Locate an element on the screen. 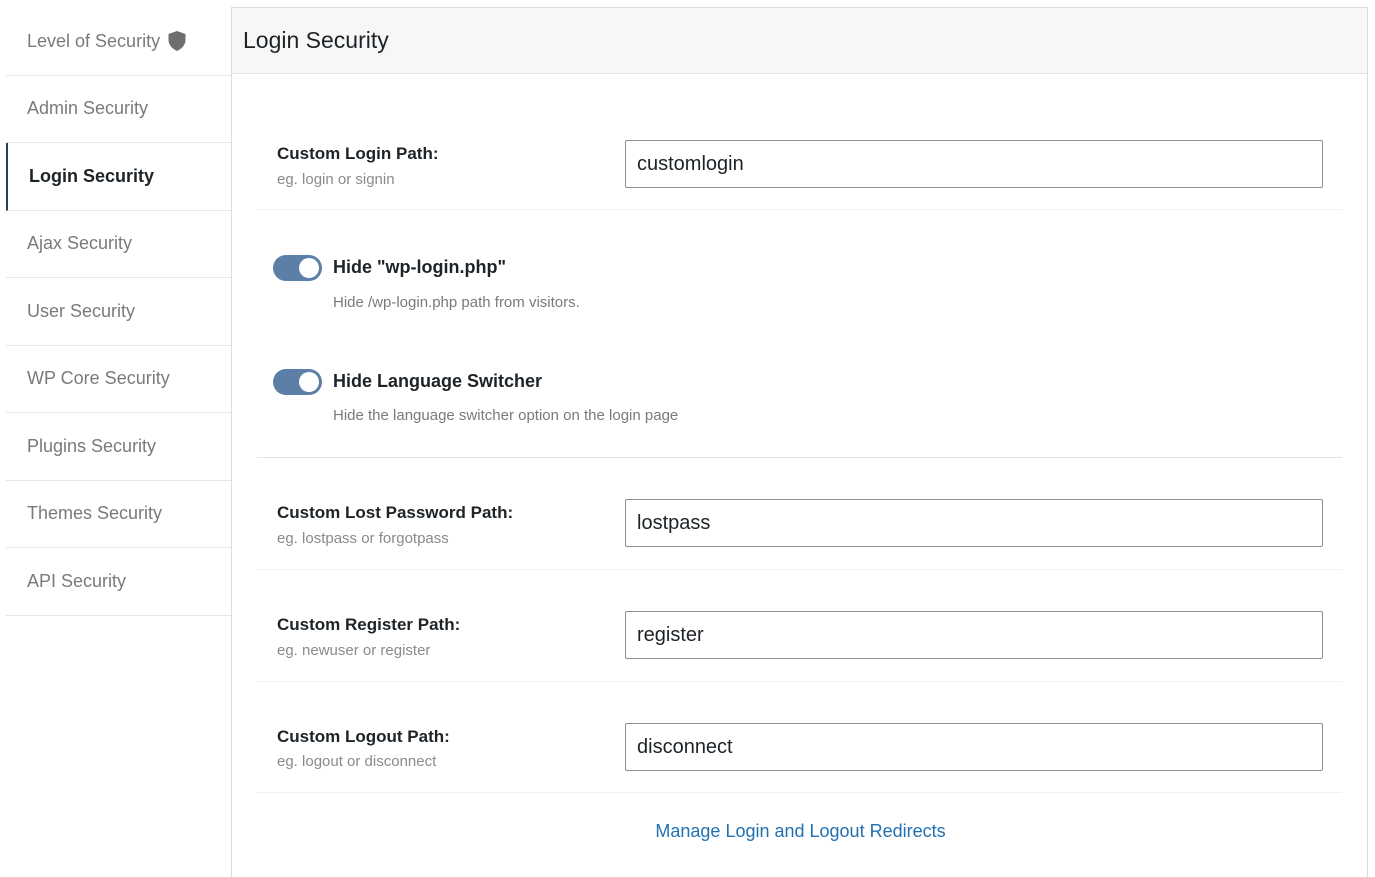  page-title: Login Security is located at coordinates (316, 40).